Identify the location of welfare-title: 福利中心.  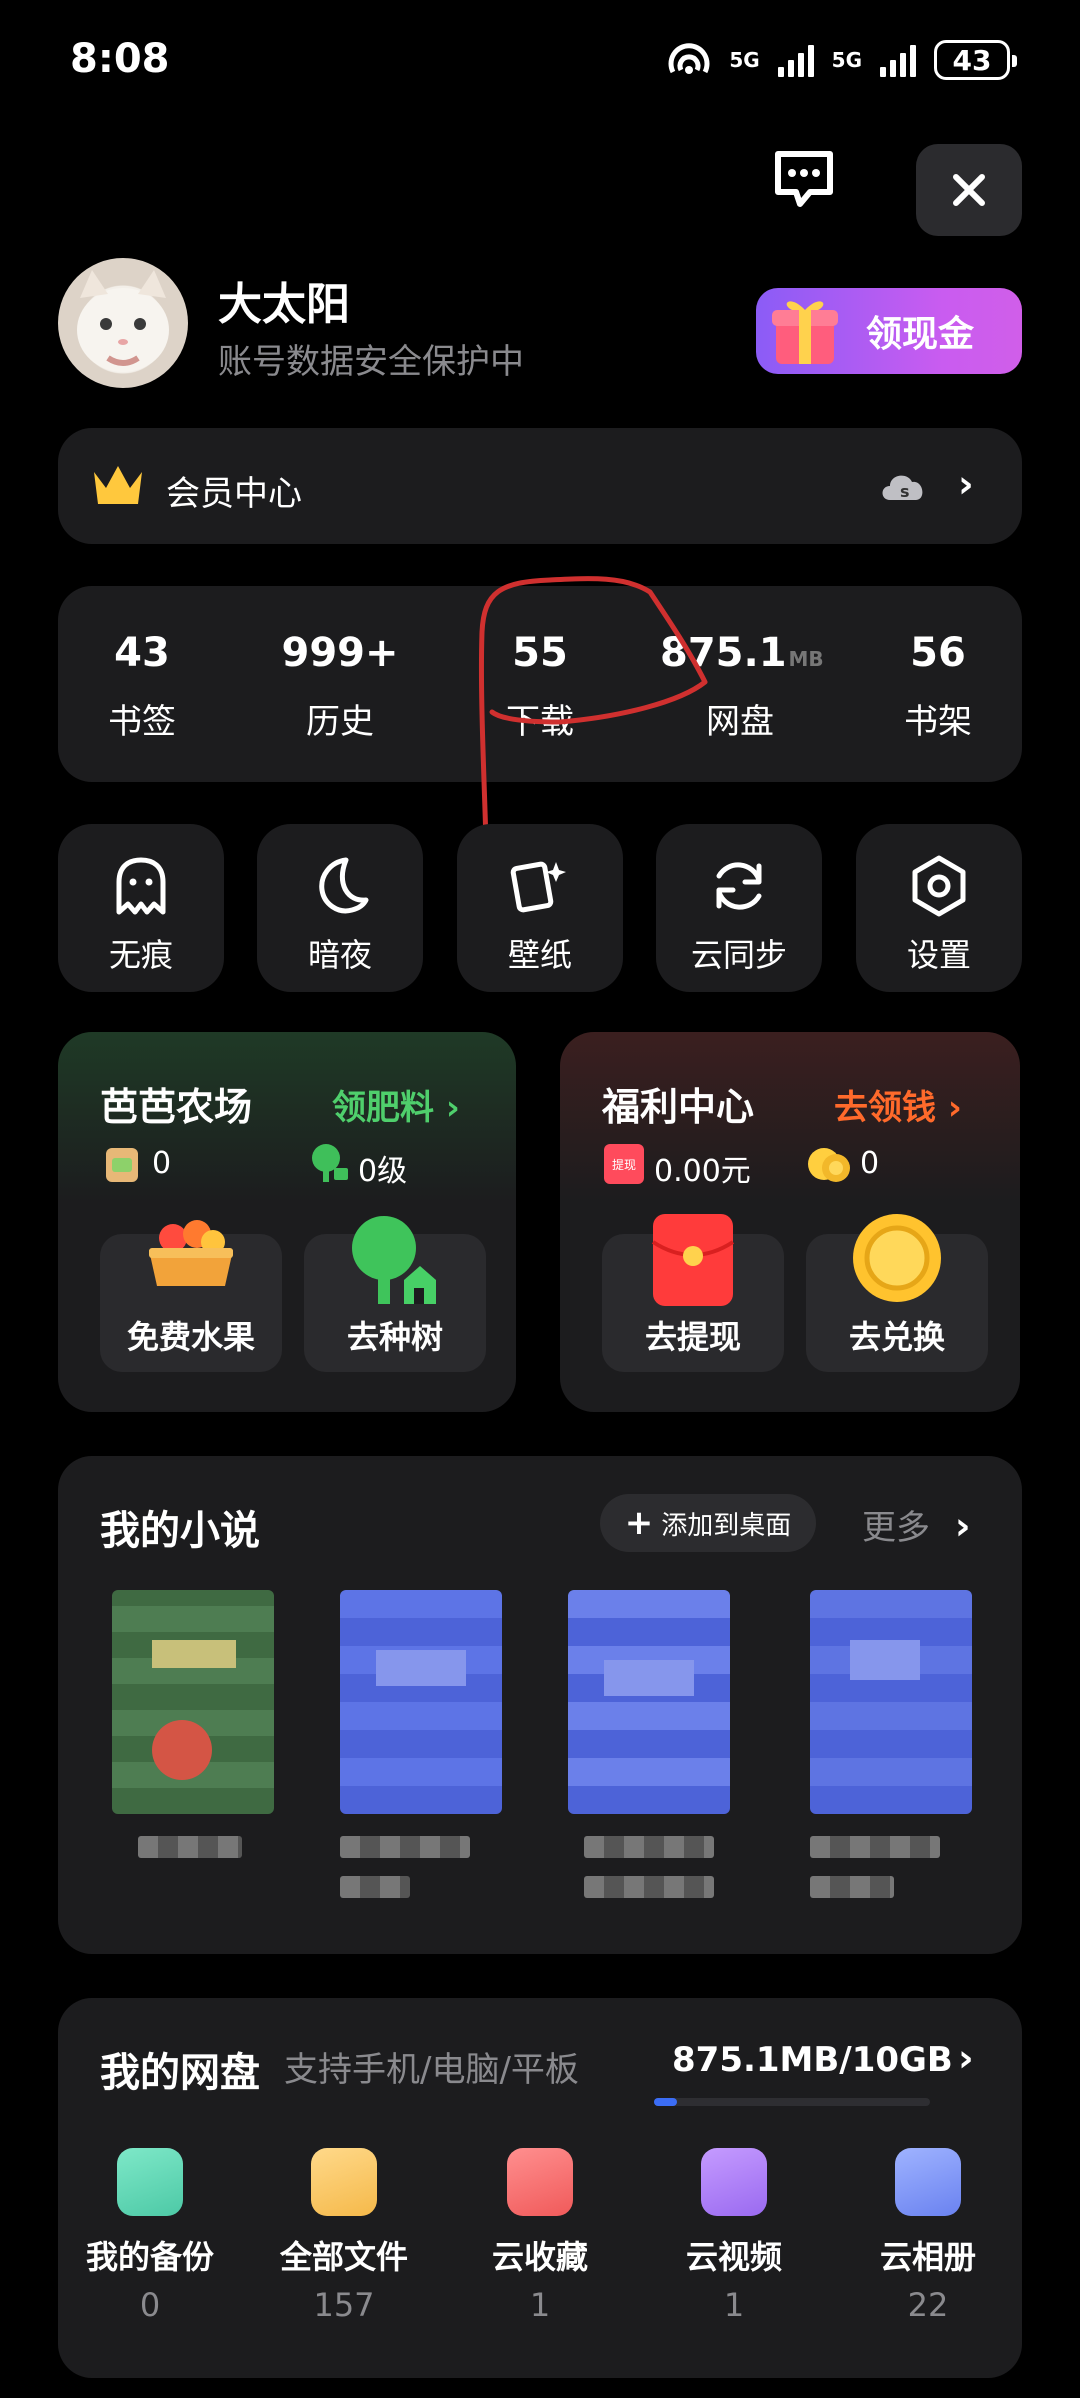
(678, 1107).